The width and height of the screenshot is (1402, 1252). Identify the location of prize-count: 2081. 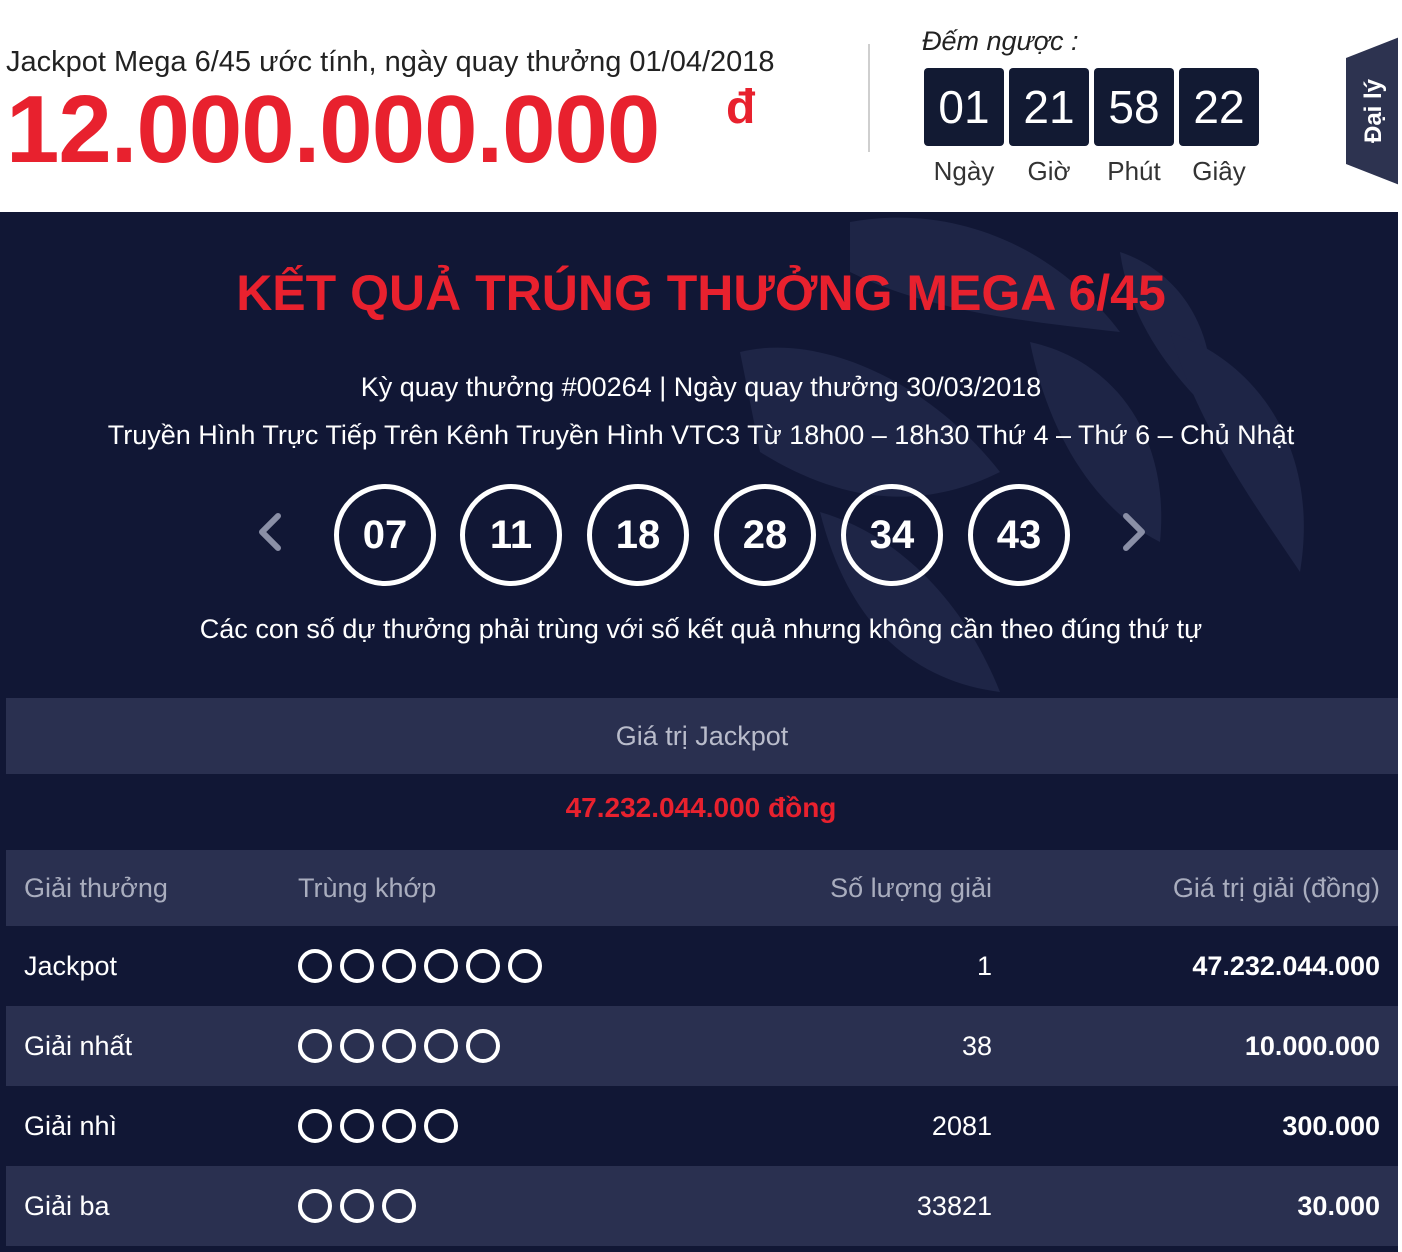
(961, 1125).